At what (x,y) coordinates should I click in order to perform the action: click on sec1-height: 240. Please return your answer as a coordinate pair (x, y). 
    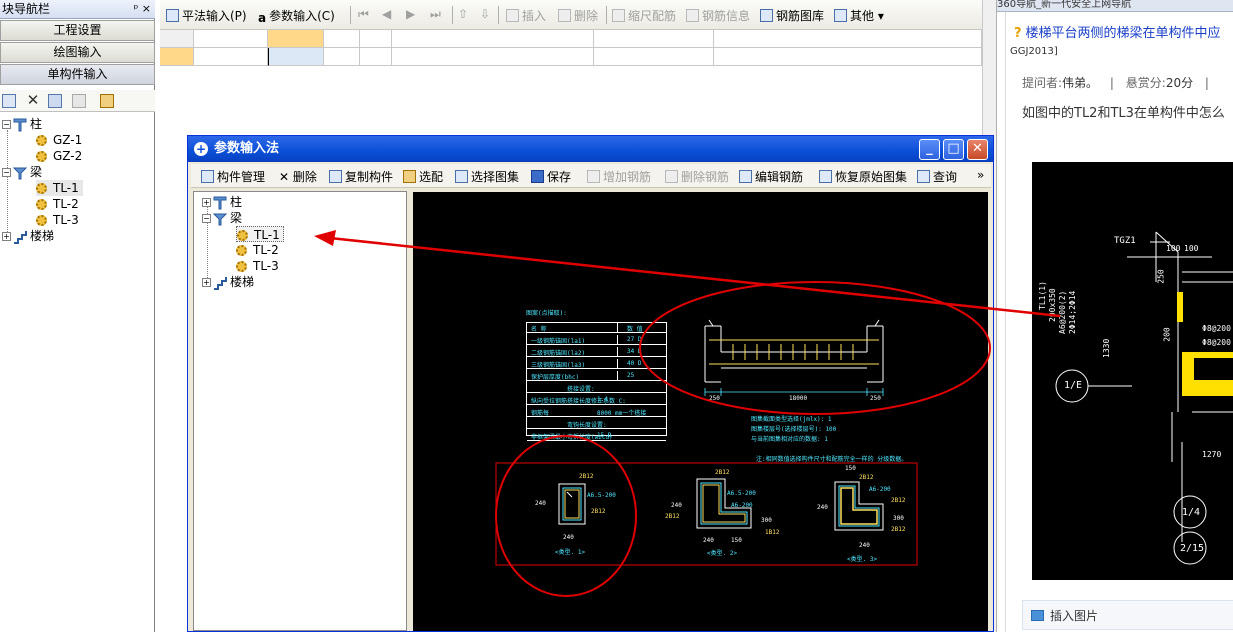
    Looking at the image, I should click on (540, 503).